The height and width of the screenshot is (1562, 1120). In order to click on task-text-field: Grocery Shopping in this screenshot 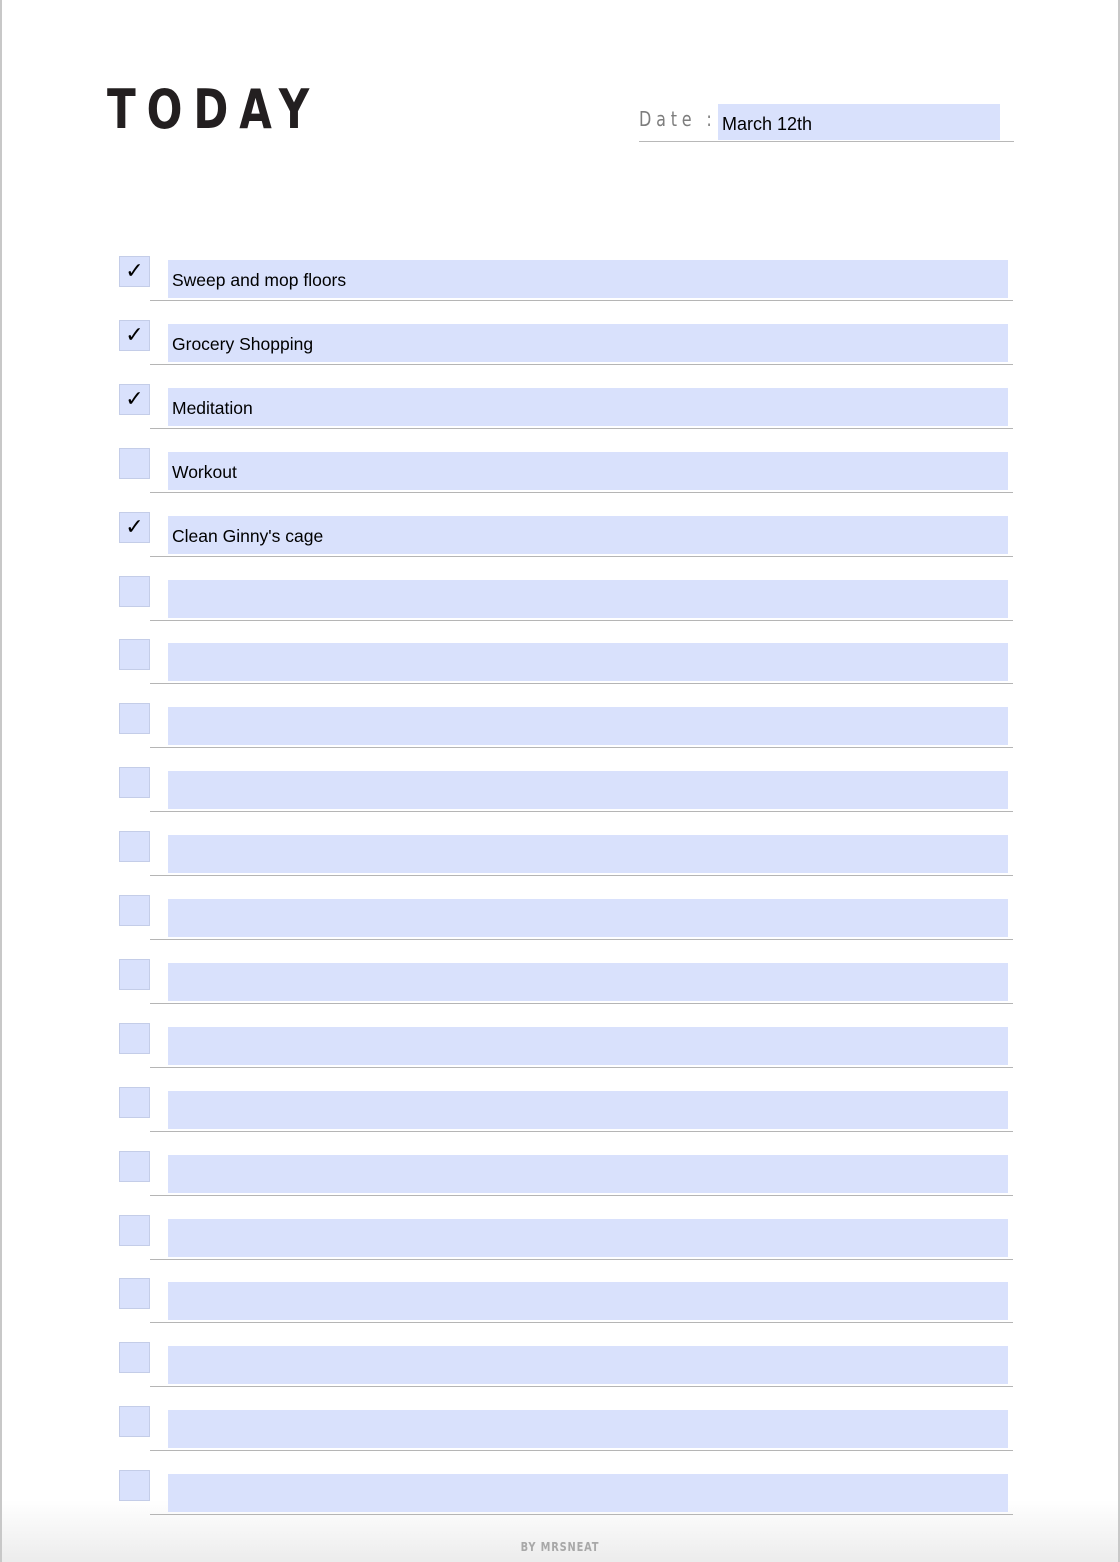, I will do `click(588, 342)`.